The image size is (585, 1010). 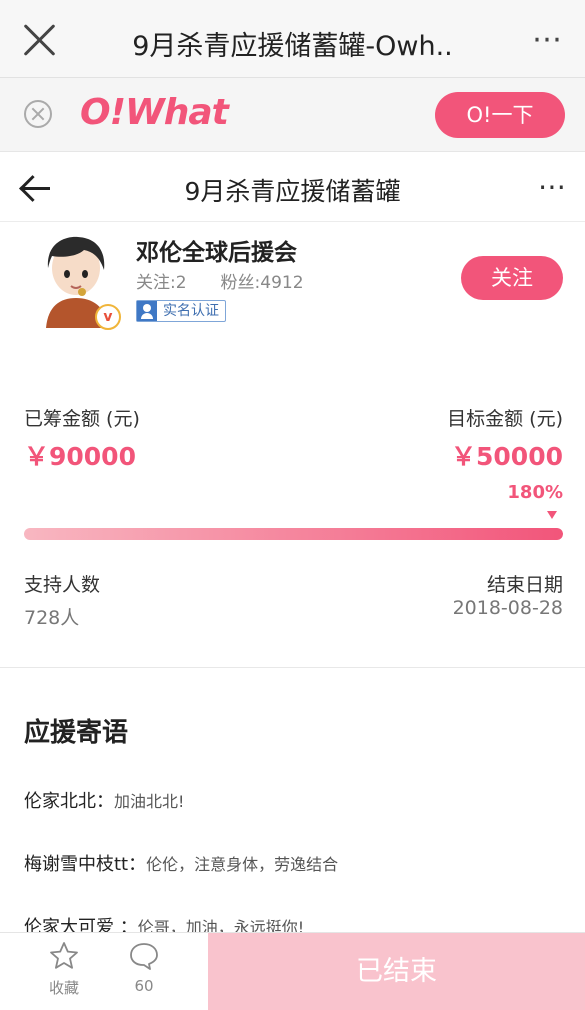 I want to click on target-amount-label: 目标金额 (元), so click(x=505, y=419).